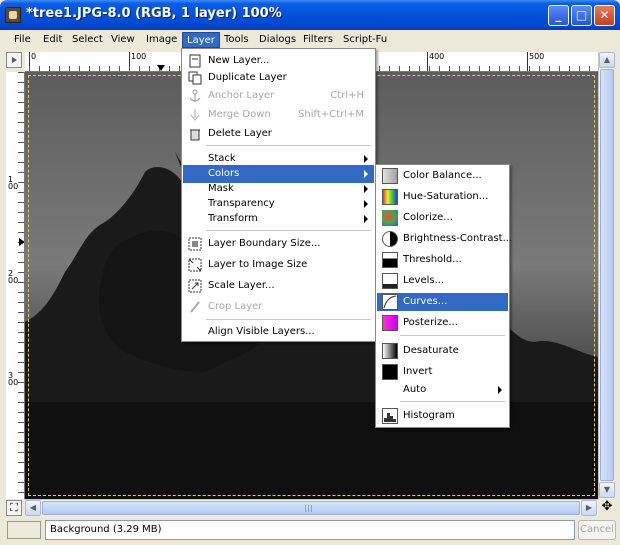  I want to click on menu-edit: Edit, so click(52, 40).